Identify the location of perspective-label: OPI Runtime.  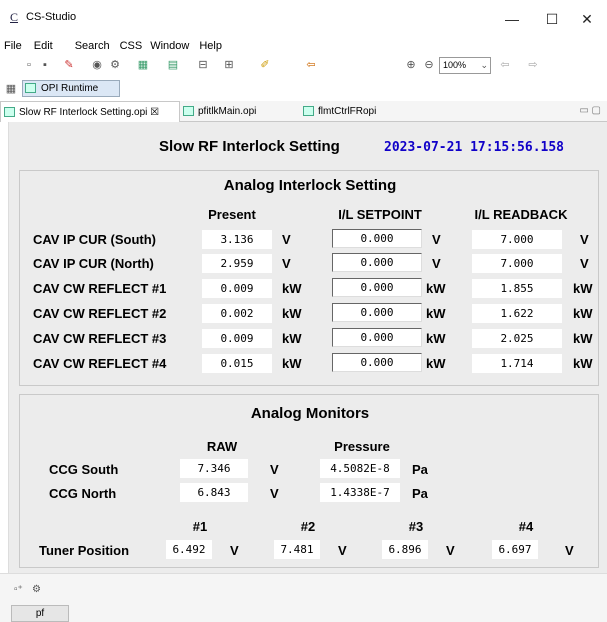
(70, 88).